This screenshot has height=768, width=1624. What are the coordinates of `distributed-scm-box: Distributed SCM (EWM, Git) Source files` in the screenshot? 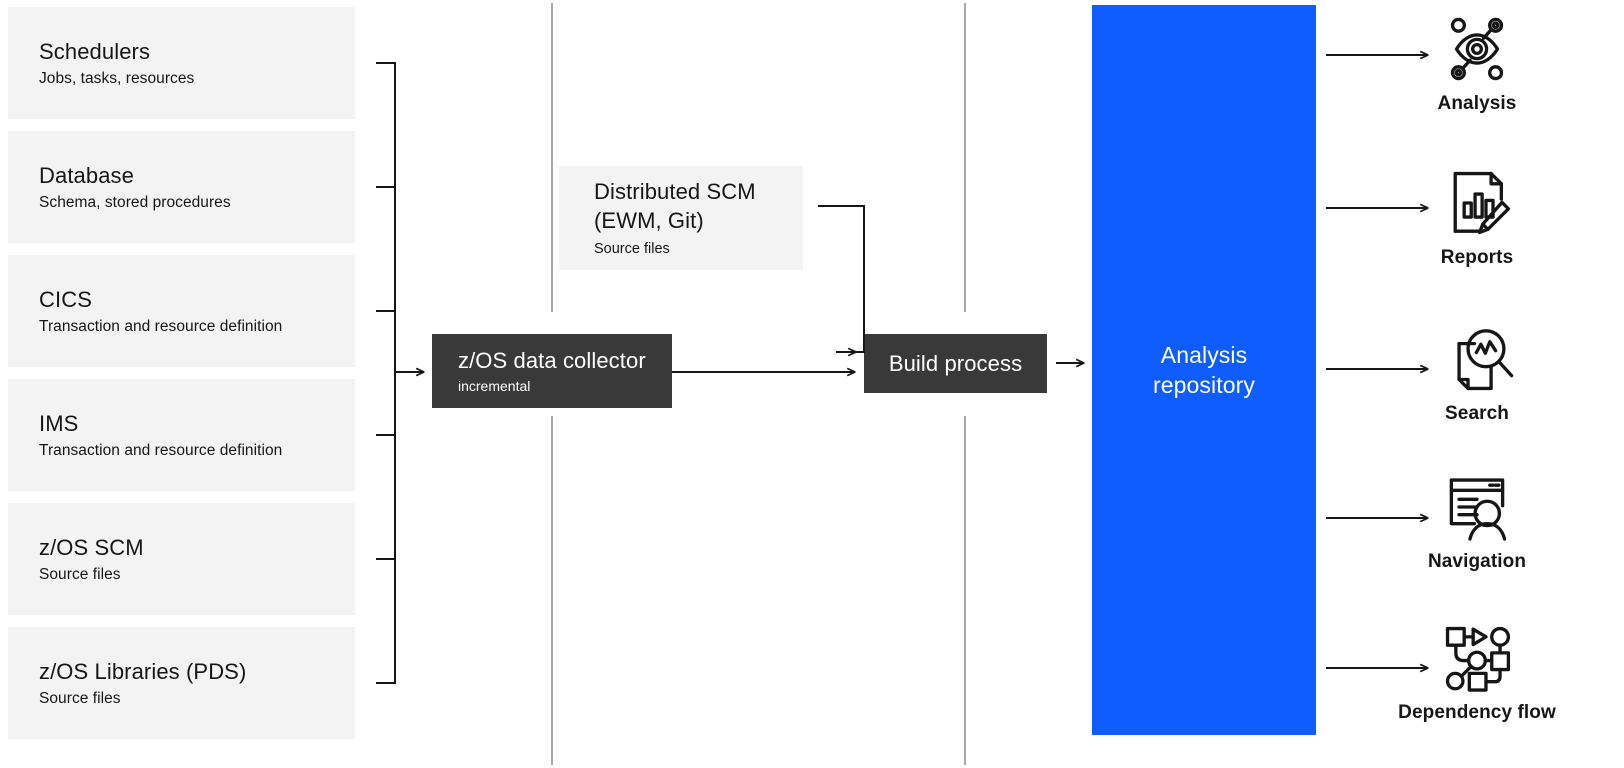 It's located at (681, 218).